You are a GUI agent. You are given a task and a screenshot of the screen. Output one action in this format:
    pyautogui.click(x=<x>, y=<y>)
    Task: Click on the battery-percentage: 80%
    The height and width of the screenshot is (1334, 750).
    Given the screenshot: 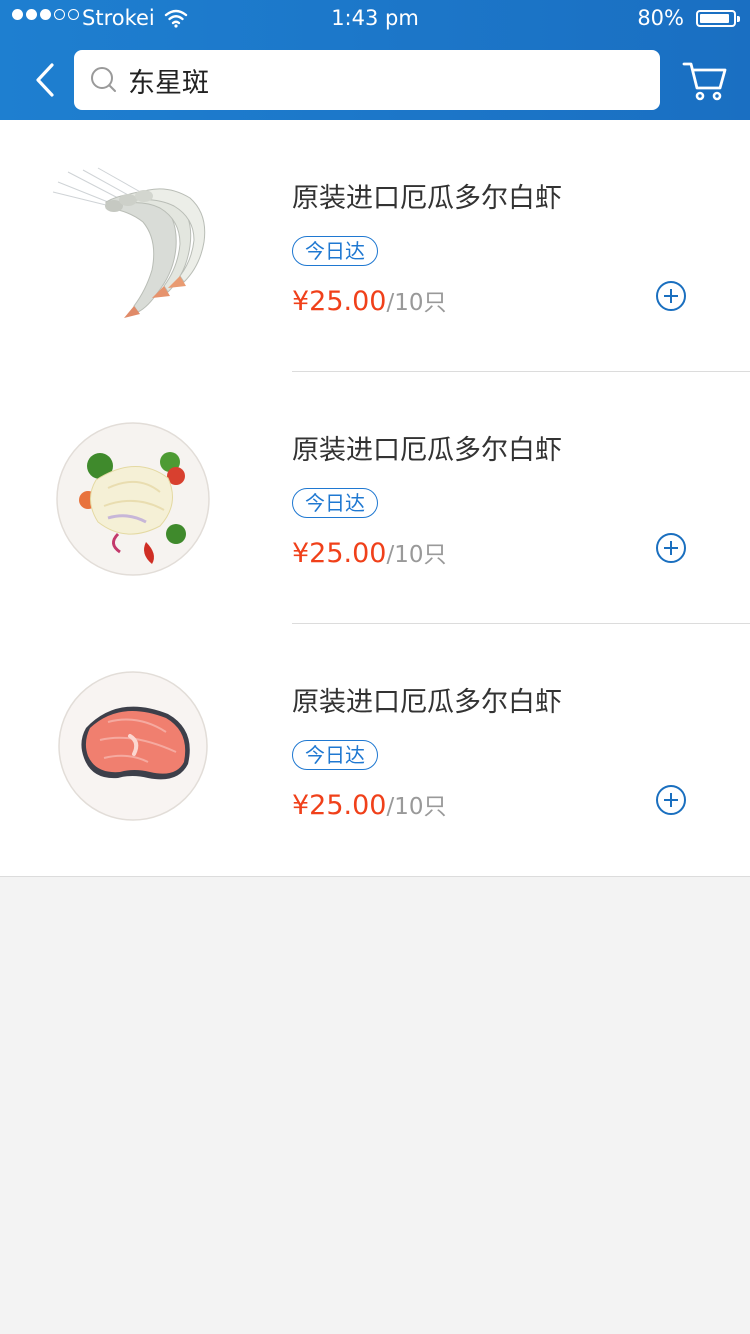 What is the action you would take?
    pyautogui.click(x=660, y=18)
    